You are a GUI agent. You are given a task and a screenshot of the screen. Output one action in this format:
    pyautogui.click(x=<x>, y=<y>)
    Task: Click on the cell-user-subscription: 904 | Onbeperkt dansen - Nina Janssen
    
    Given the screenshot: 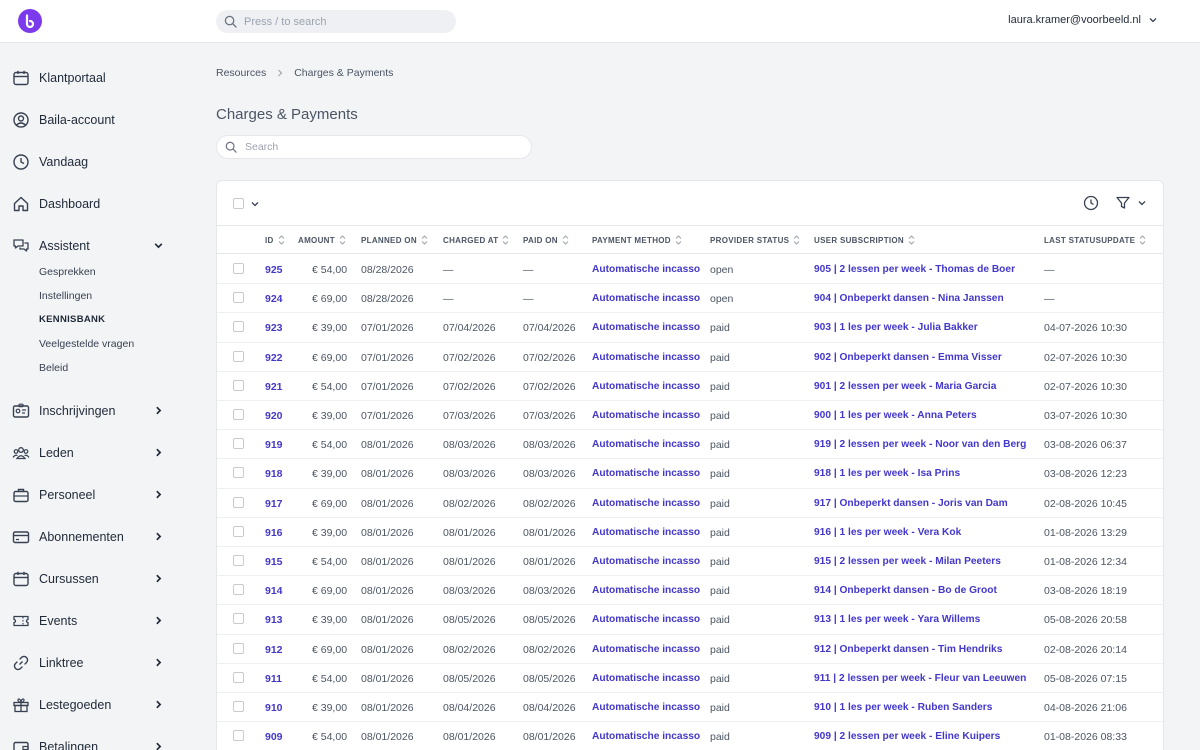 What is the action you would take?
    pyautogui.click(x=909, y=298)
    